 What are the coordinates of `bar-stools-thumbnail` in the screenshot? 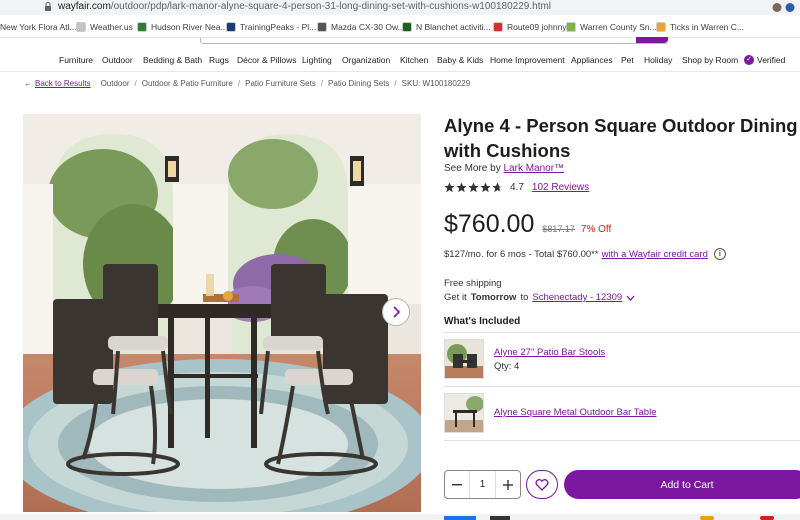 It's located at (464, 359).